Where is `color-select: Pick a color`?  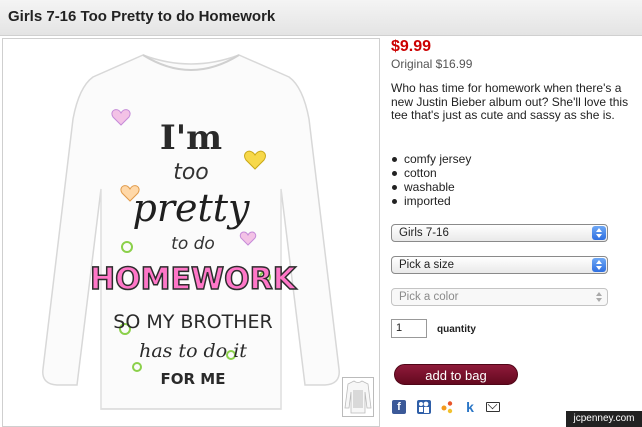
color-select: Pick a color is located at coordinates (499, 297).